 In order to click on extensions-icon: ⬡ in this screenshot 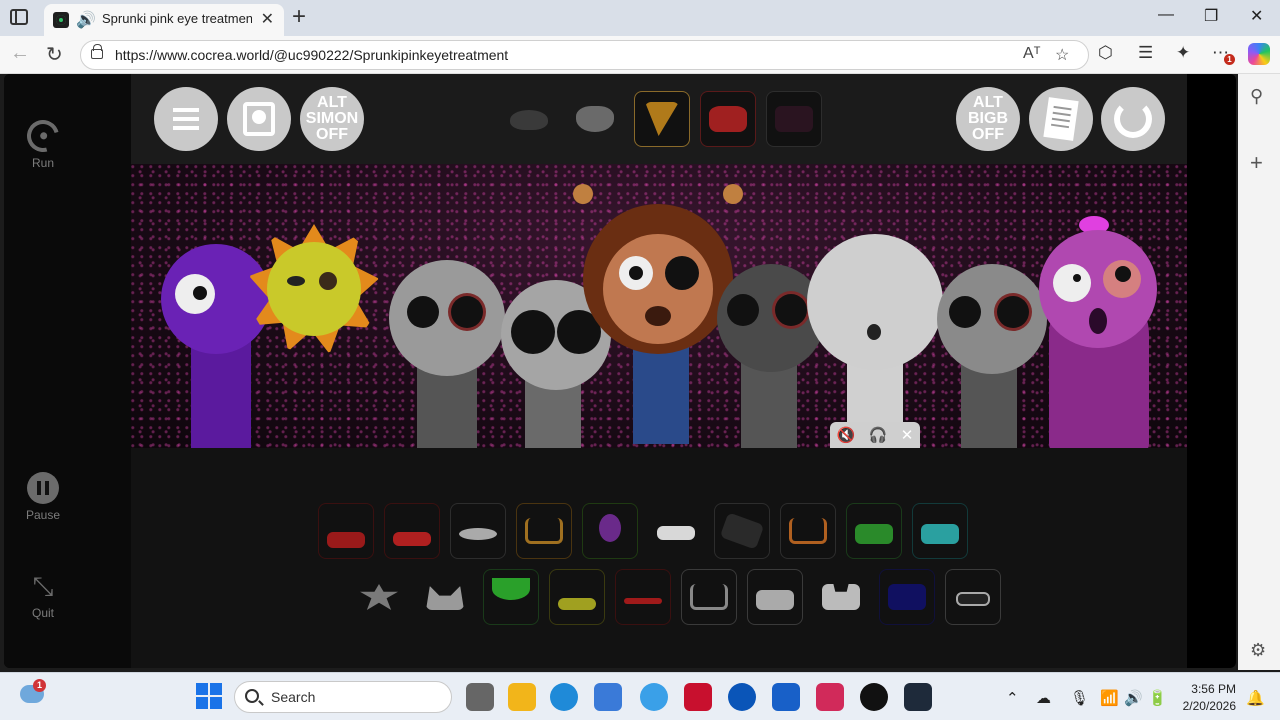, I will do `click(1105, 53)`.